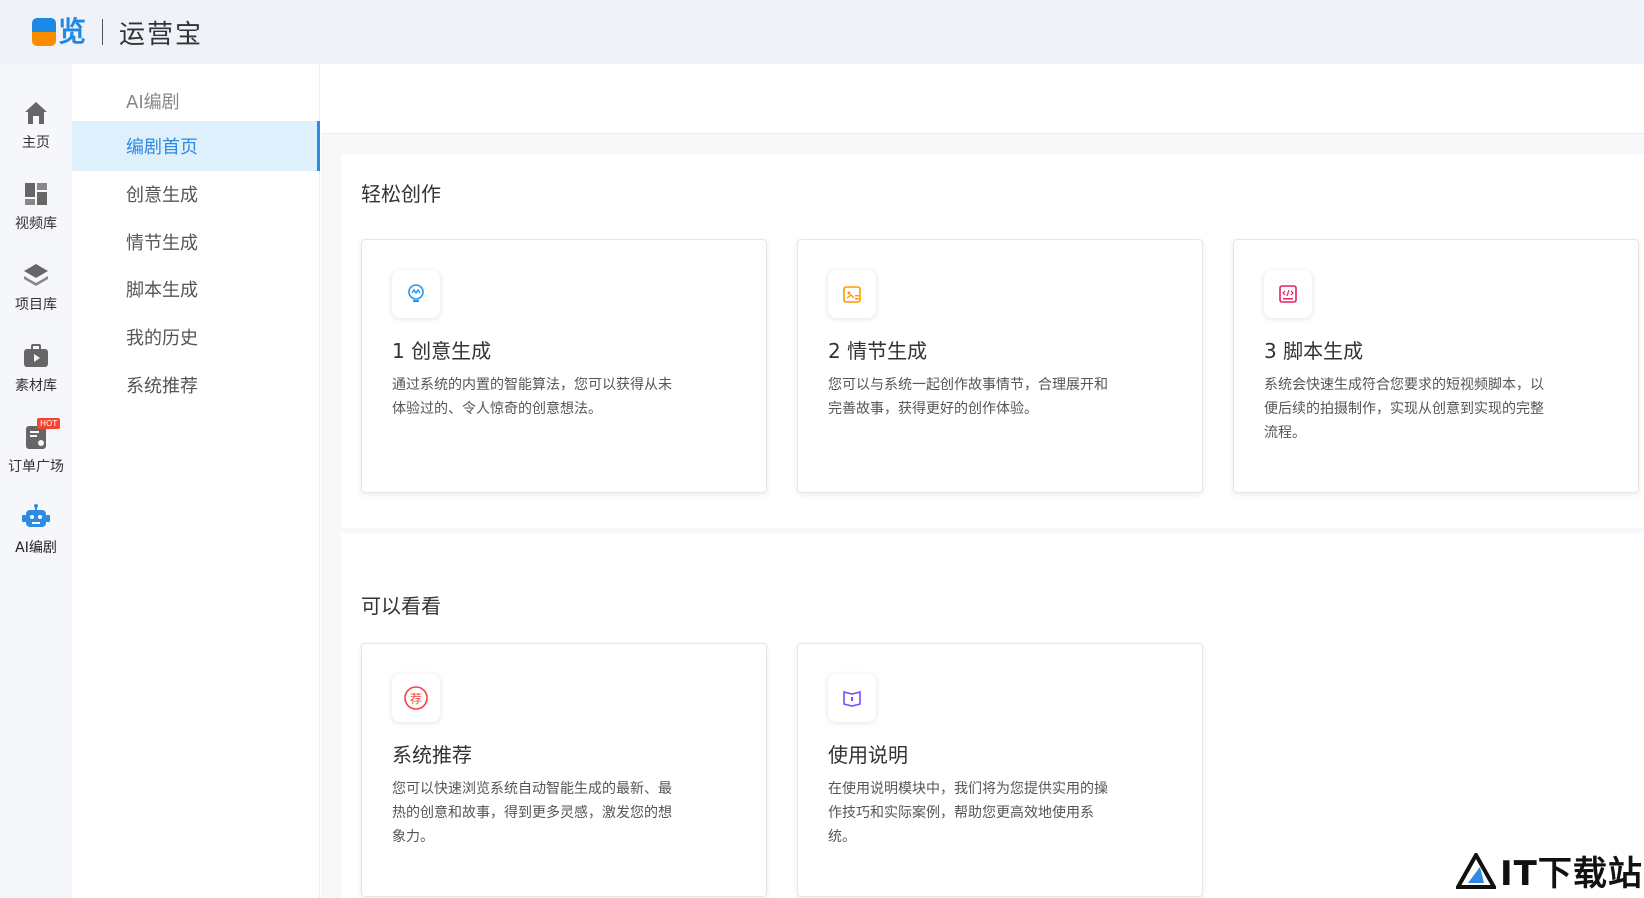 The image size is (1644, 898). What do you see at coordinates (72, 31) in the screenshot?
I see `logo-char: 览` at bounding box center [72, 31].